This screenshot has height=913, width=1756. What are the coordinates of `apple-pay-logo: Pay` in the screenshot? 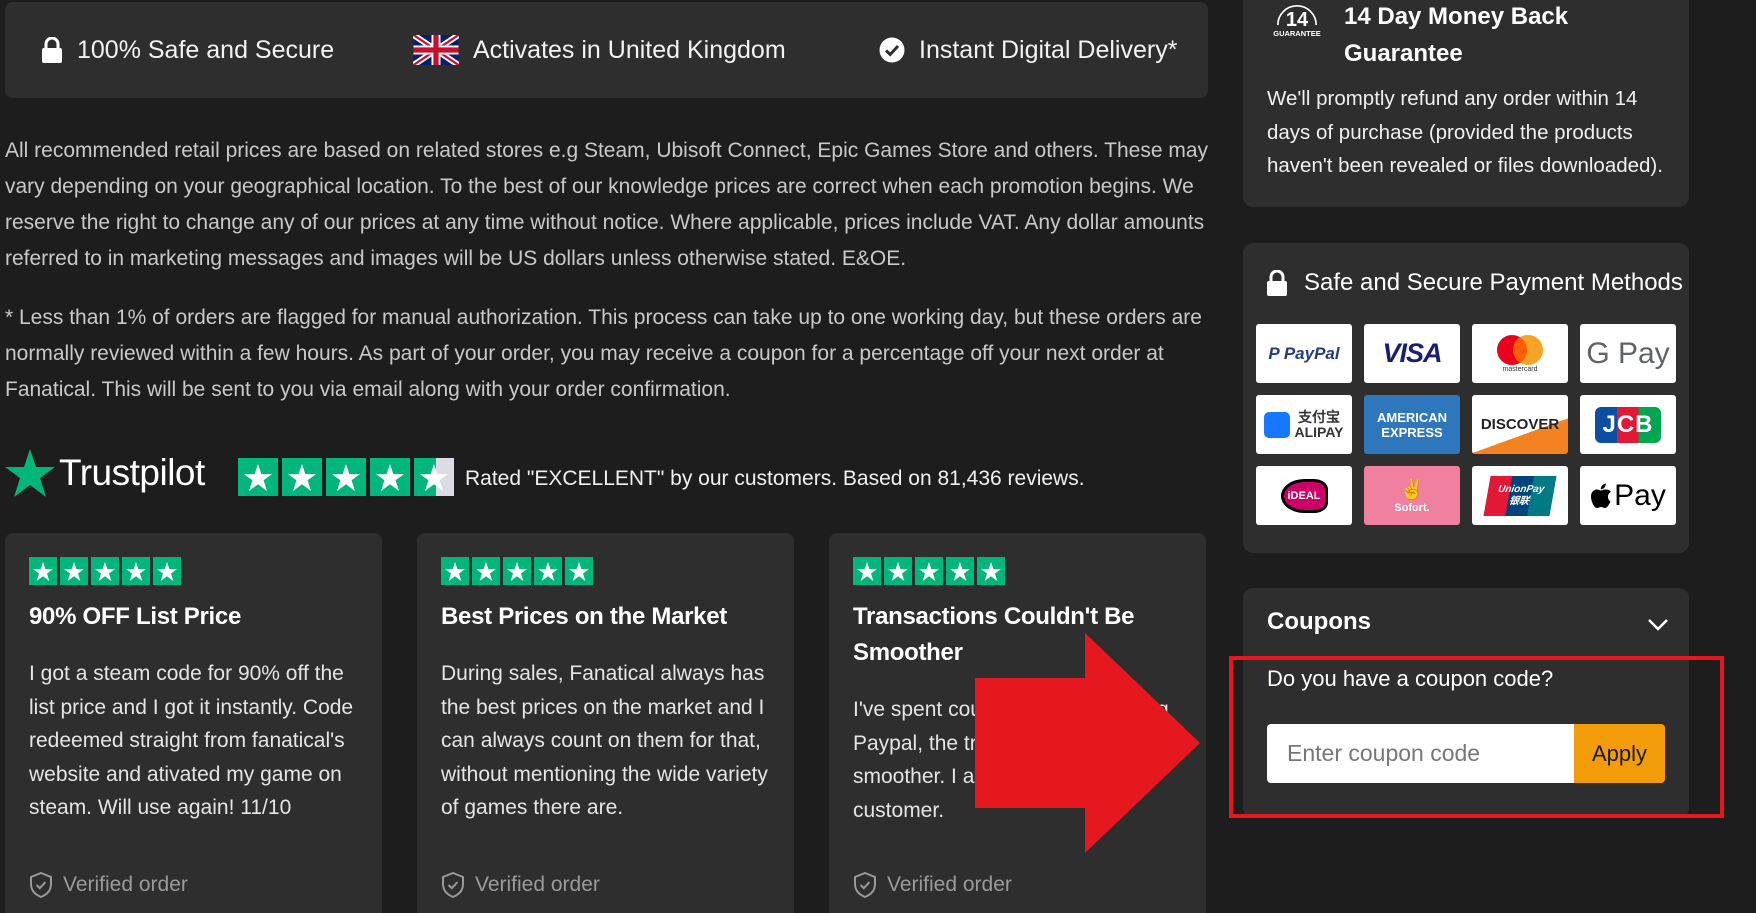 It's located at (1628, 495).